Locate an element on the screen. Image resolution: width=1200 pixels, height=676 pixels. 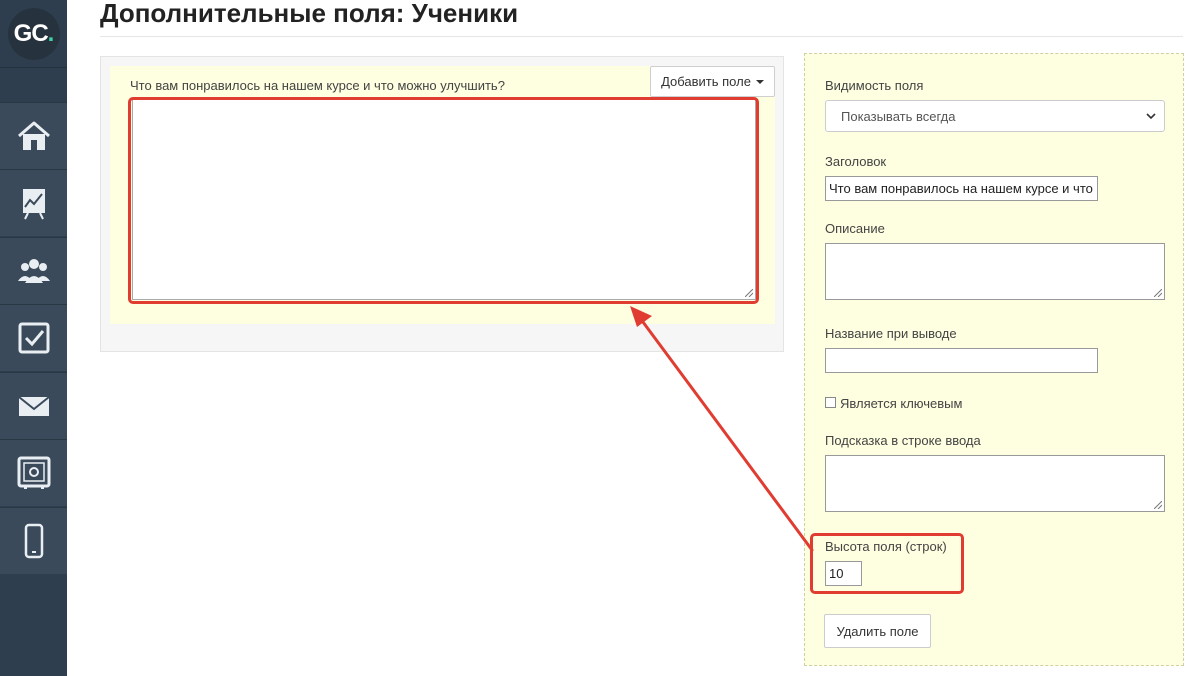
output-name-label: Название при выводе is located at coordinates (891, 333).